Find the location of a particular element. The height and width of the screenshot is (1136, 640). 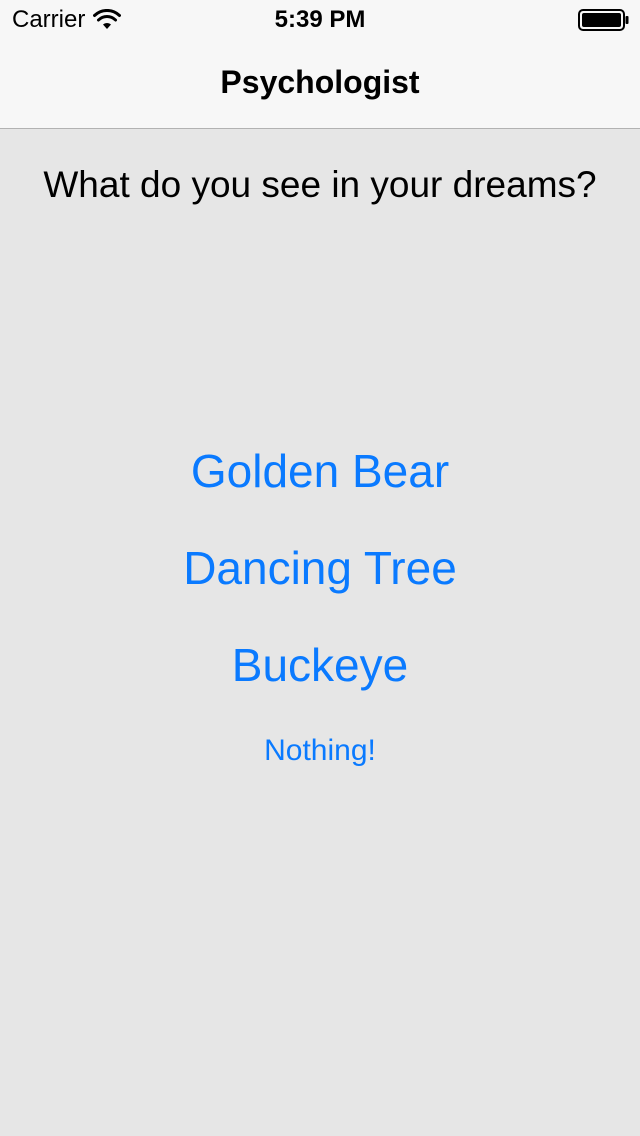

status-bar: Carrier 5:39 PM is located at coordinates (320, 20).